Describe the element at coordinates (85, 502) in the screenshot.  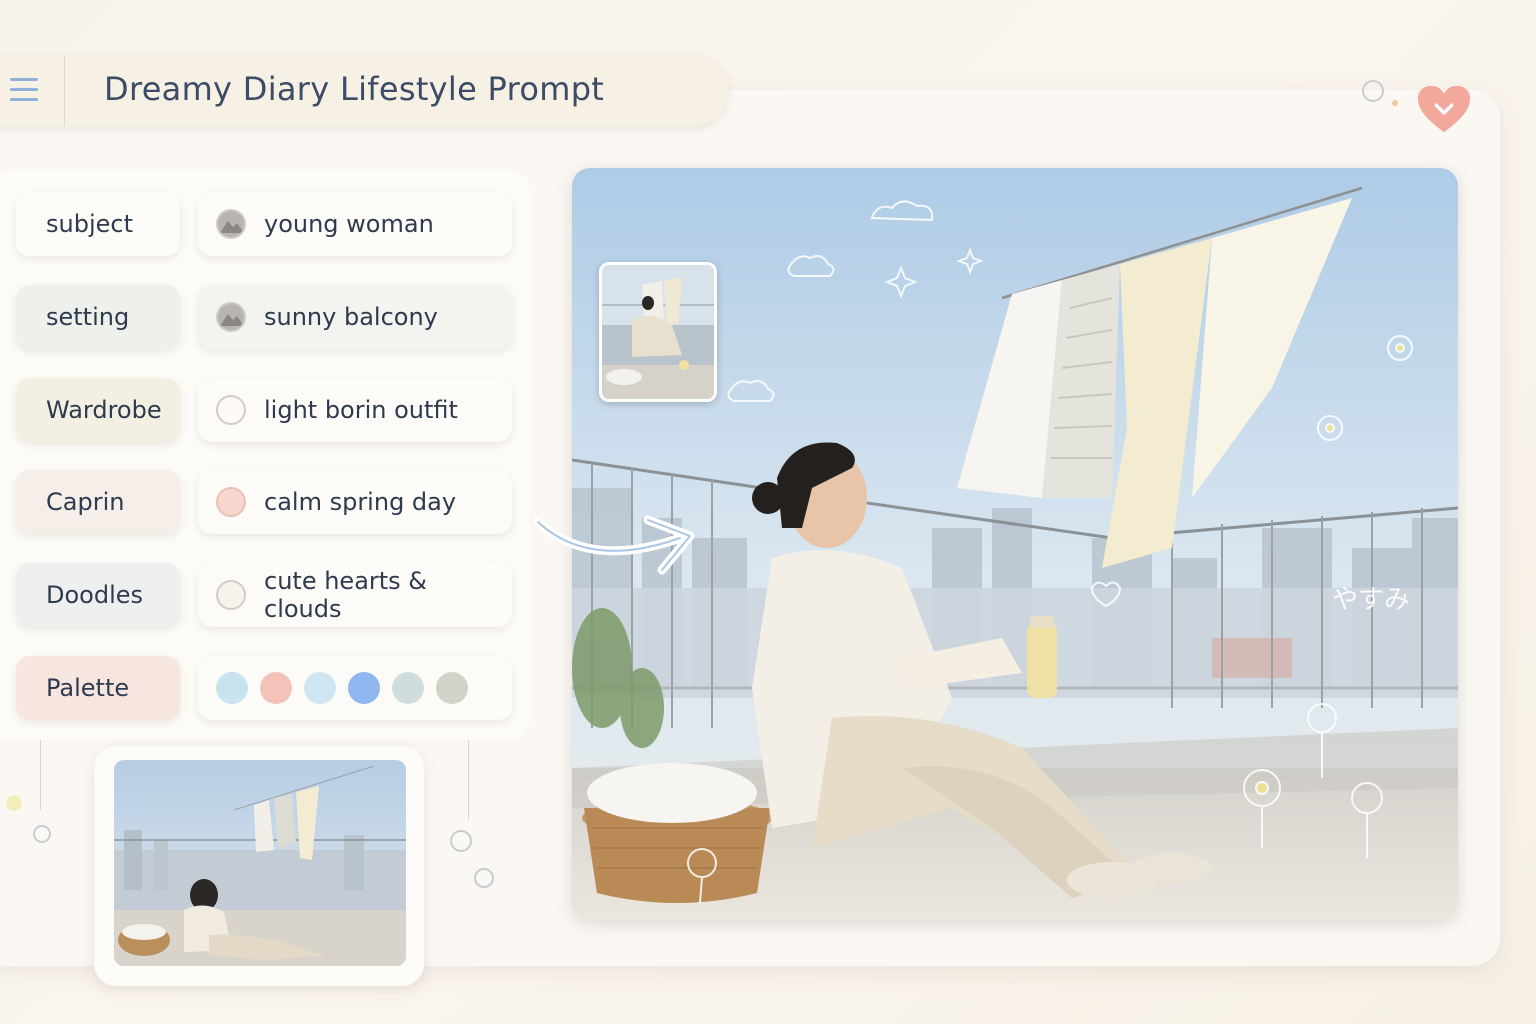
I see `field-label-text: Caprin` at that location.